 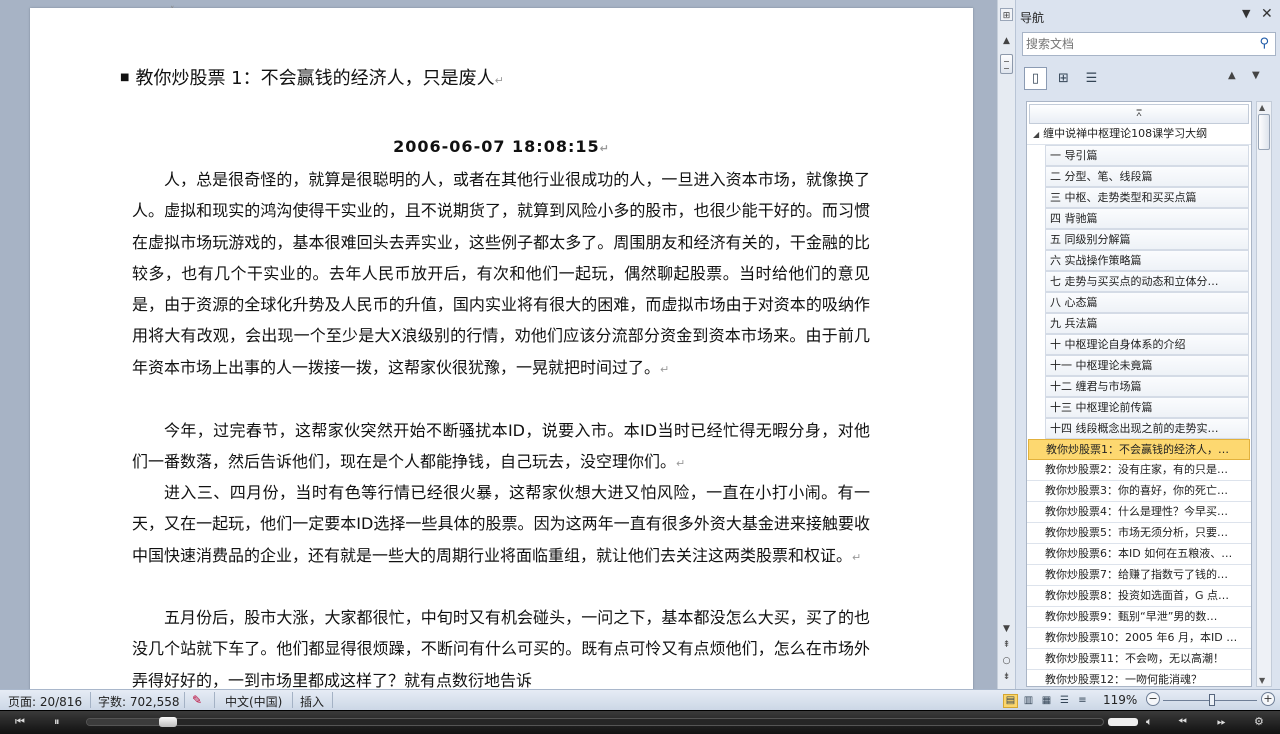 I want to click on search-icon: ⚲, so click(x=1264, y=43).